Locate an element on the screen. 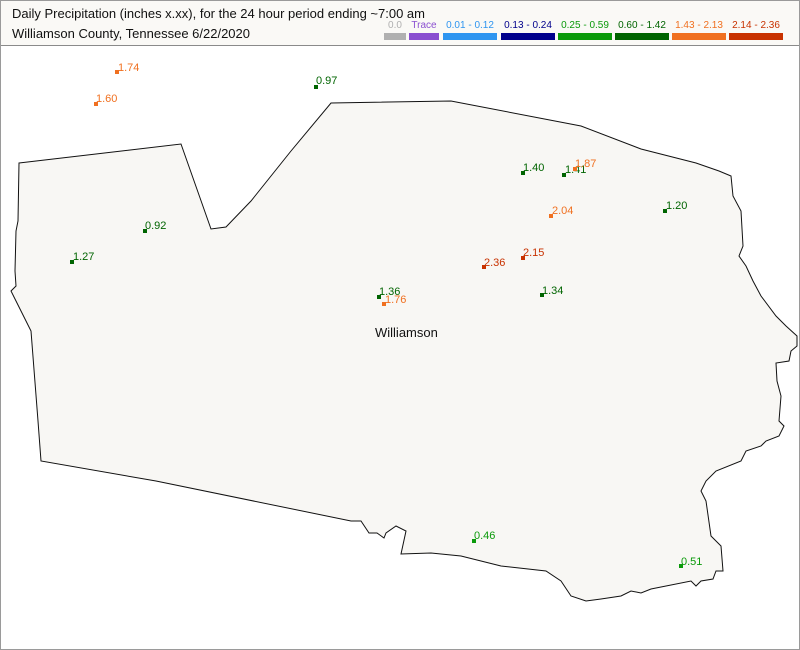 This screenshot has width=800, height=650. legend-item-trace: Trace is located at coordinates (424, 30).